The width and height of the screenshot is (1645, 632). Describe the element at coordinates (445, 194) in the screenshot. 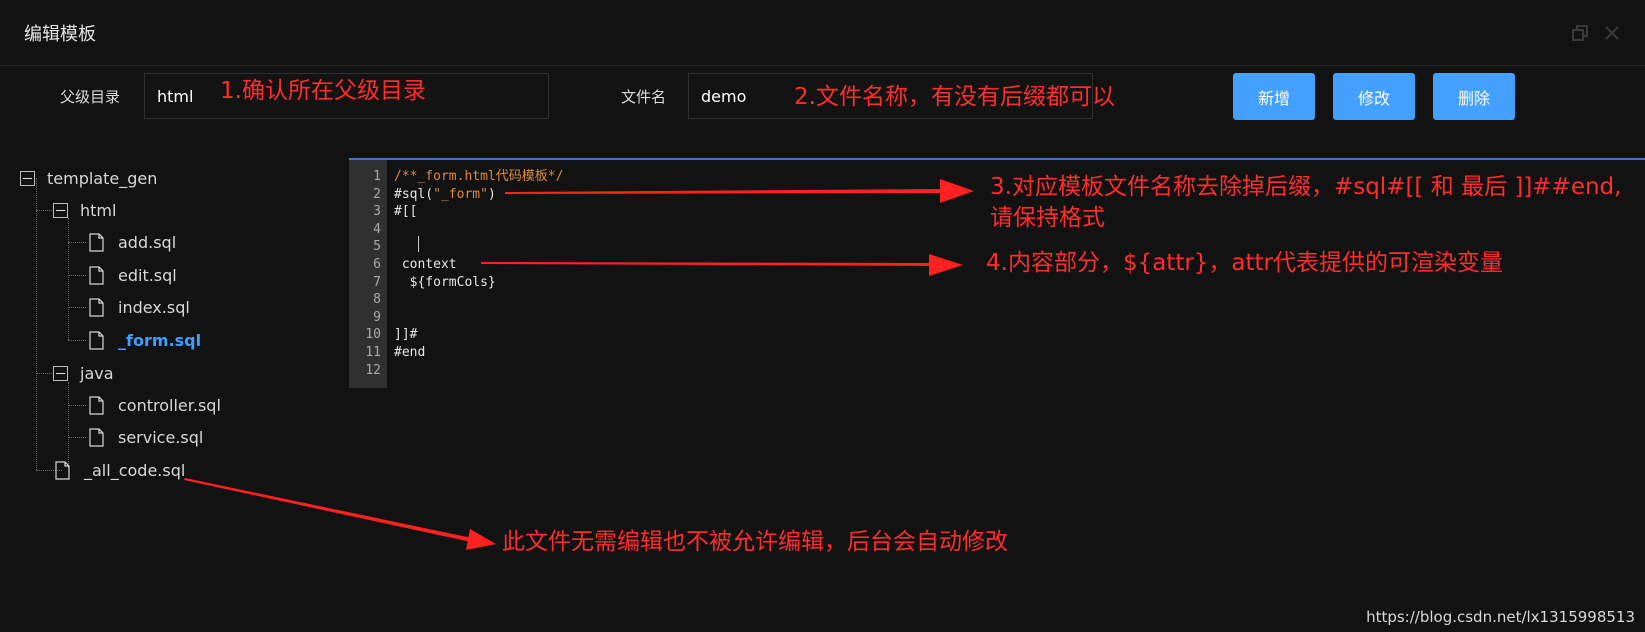

I see `code-line: #sql("_form")` at that location.